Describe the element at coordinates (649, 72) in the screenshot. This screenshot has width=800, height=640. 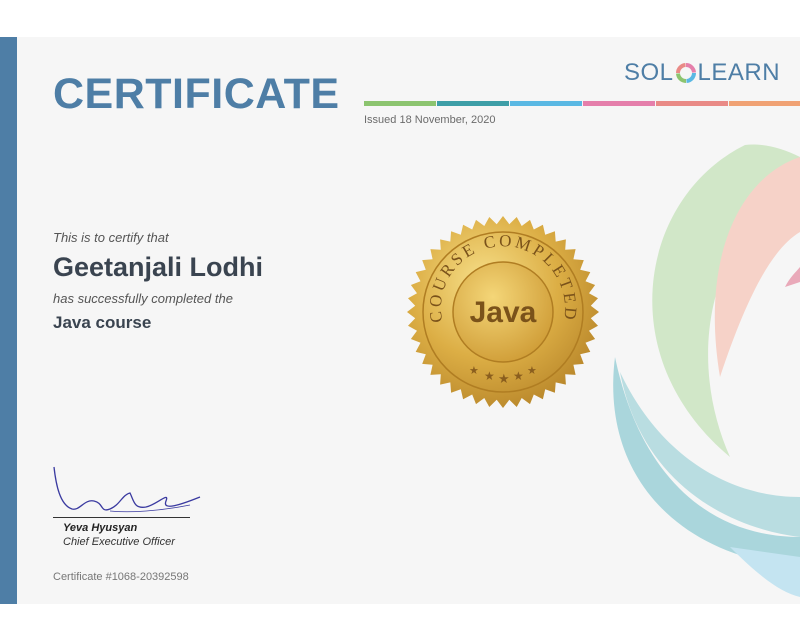
I see `logo-text-left: SOL` at that location.